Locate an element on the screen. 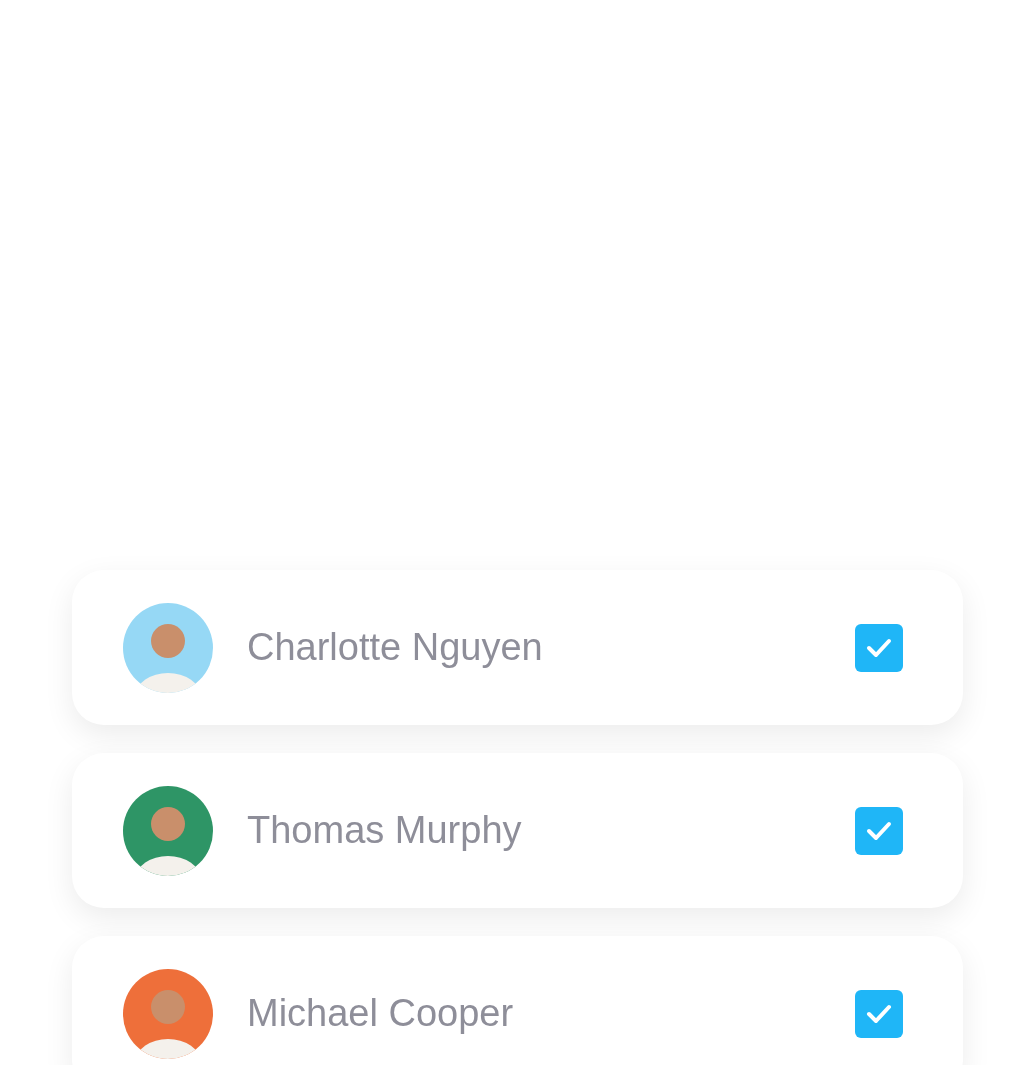 The image size is (1034, 1065). contact-name: Charlotte Nguyen is located at coordinates (395, 647).